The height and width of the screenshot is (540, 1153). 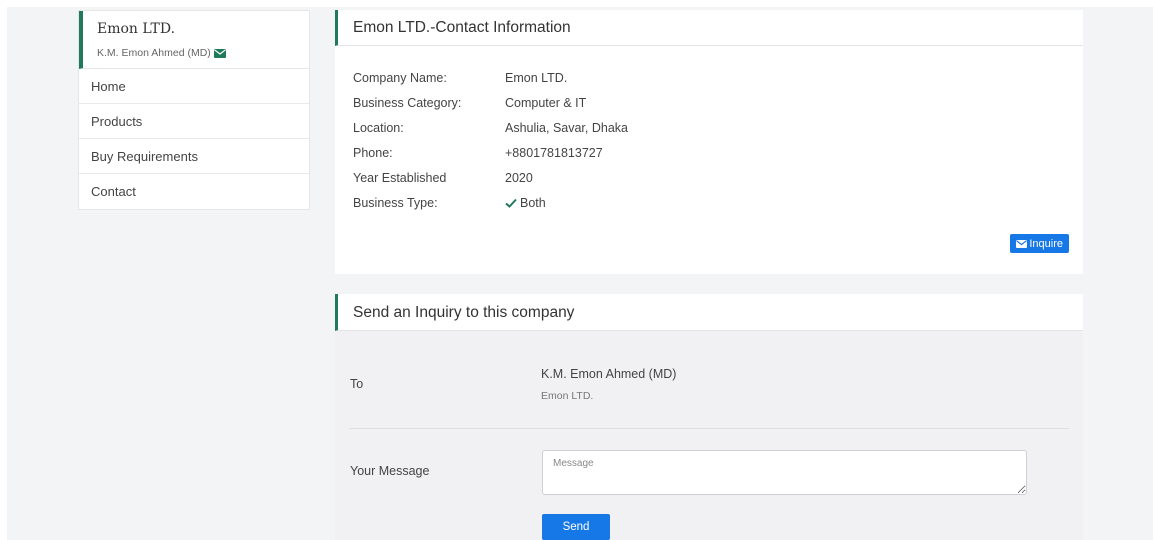 What do you see at coordinates (784, 472) in the screenshot?
I see `message-textarea` at bounding box center [784, 472].